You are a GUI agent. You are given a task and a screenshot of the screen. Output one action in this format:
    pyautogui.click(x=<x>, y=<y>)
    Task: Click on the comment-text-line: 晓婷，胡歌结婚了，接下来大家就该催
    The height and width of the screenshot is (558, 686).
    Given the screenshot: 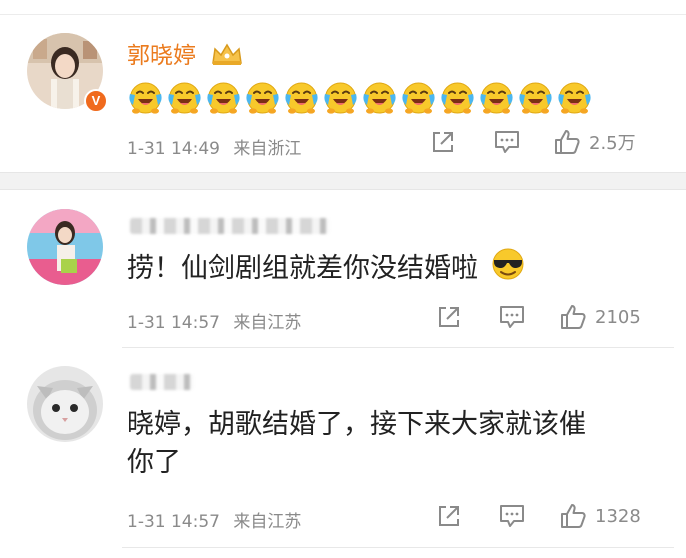 What is the action you would take?
    pyautogui.click(x=356, y=424)
    